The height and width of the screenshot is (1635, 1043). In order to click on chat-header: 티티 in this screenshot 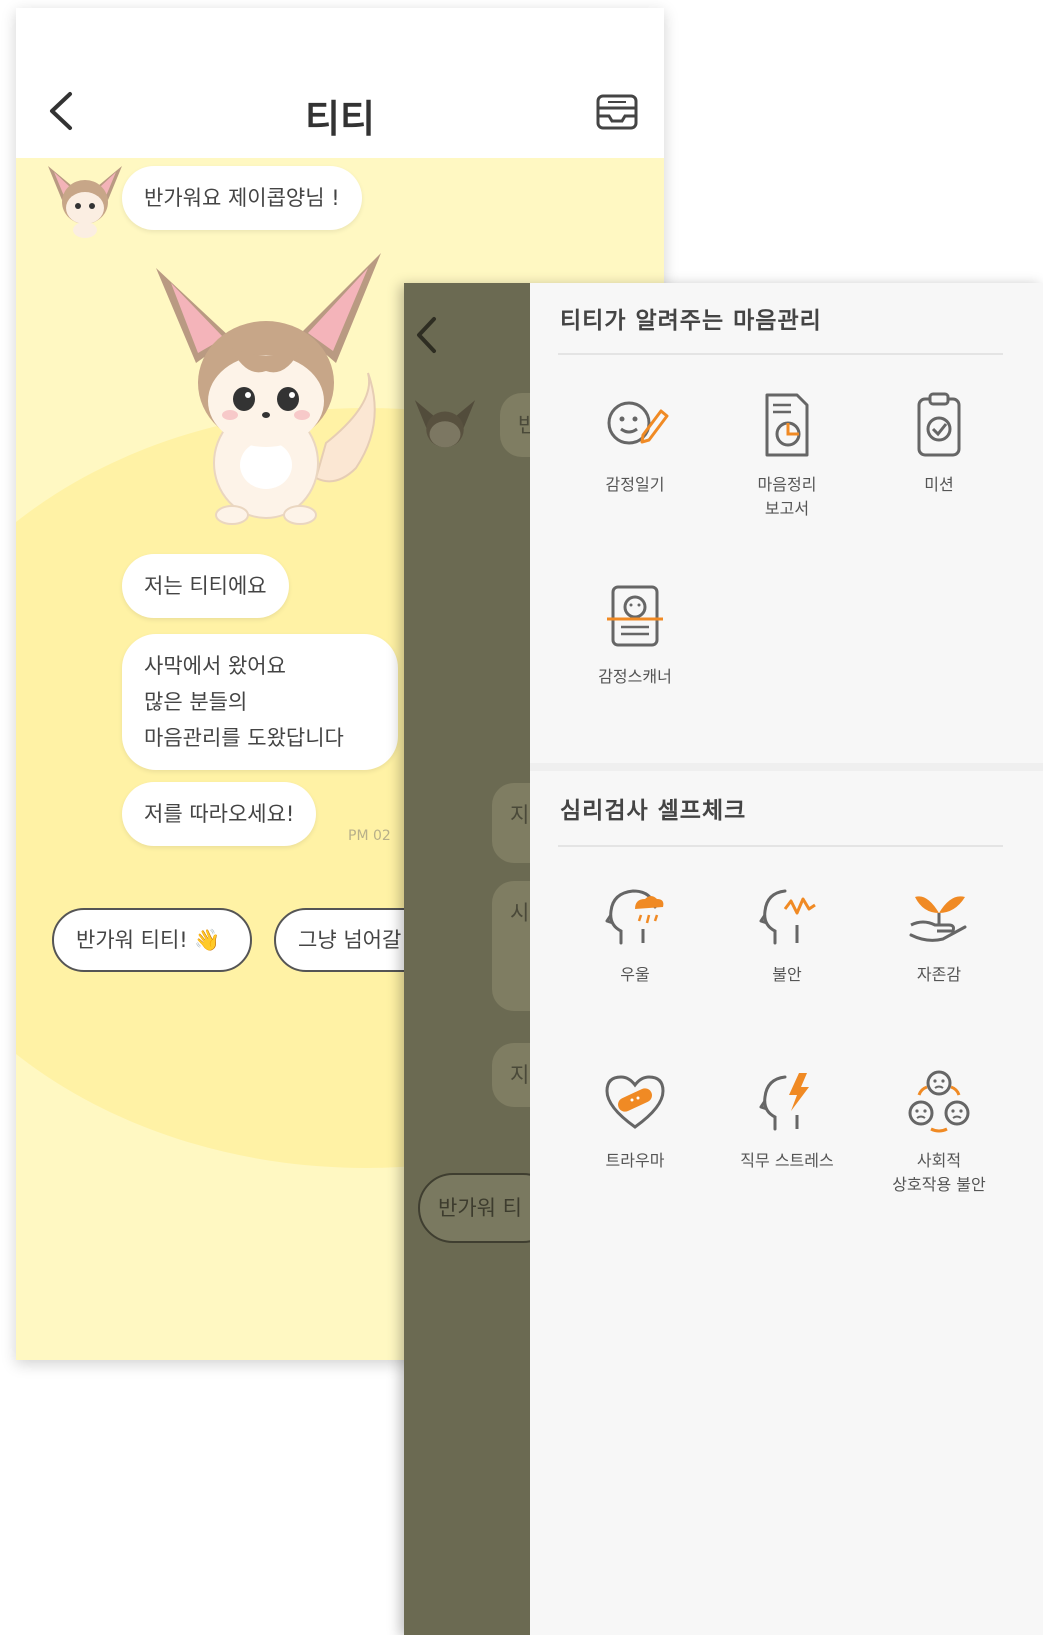, I will do `click(340, 83)`.